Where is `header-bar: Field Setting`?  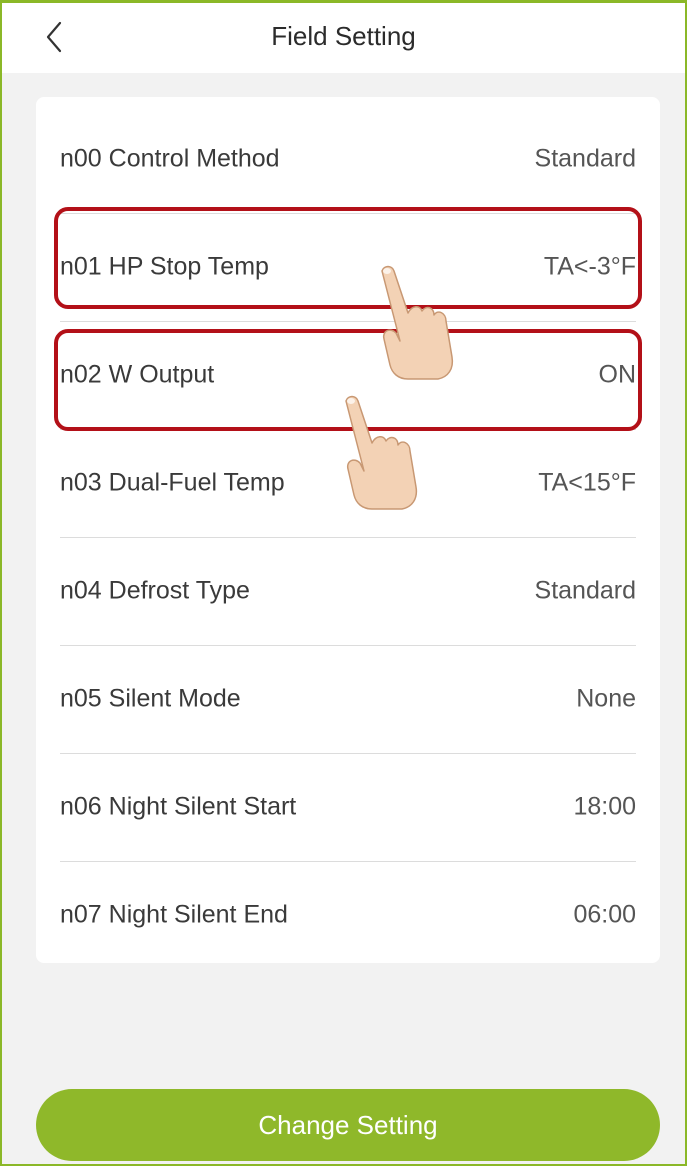
header-bar: Field Setting is located at coordinates (343, 38).